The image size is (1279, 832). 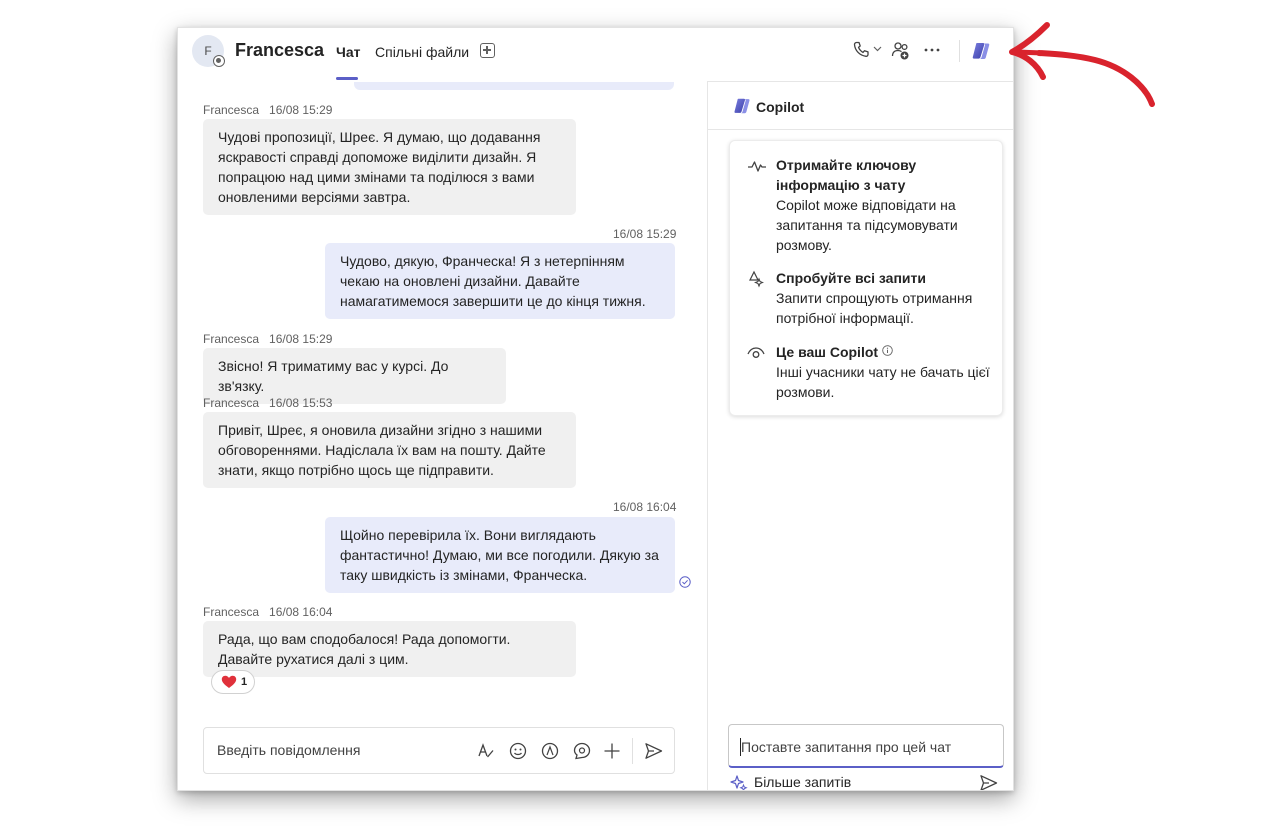 What do you see at coordinates (487, 50) in the screenshot?
I see `add-tab-icon` at bounding box center [487, 50].